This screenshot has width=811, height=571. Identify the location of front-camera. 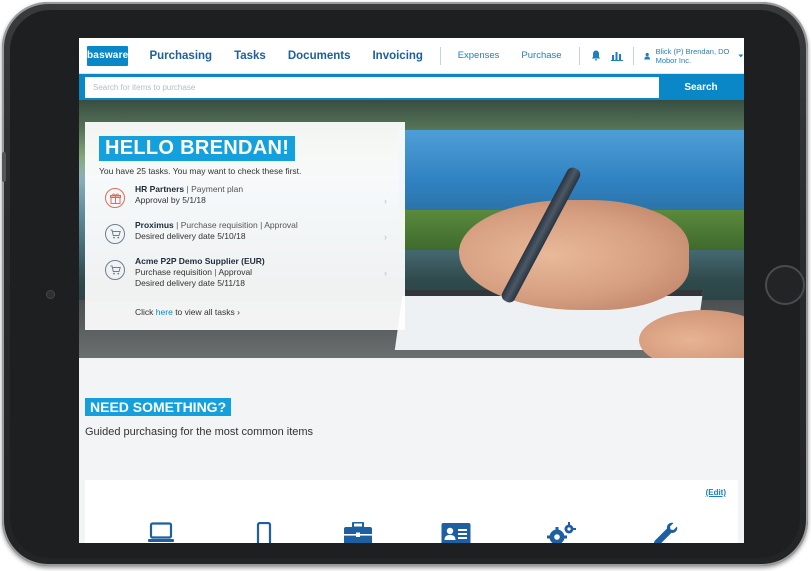
(50, 294).